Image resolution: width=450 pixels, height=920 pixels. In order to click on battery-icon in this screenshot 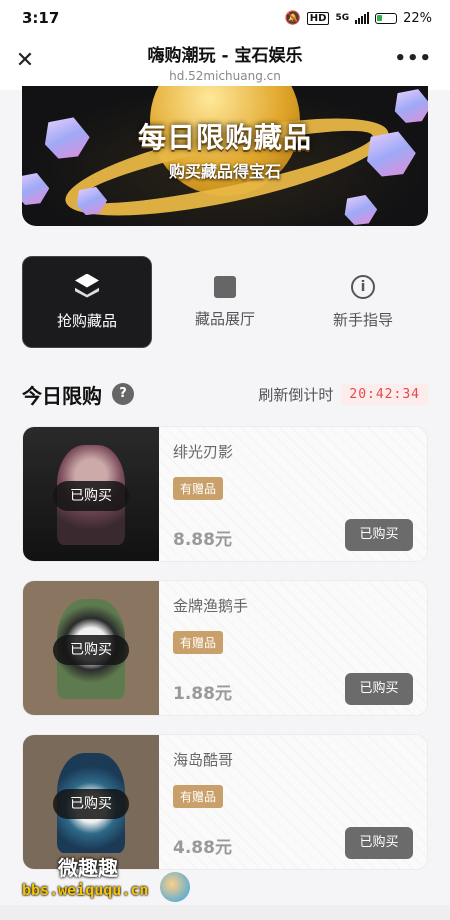, I will do `click(386, 18)`.